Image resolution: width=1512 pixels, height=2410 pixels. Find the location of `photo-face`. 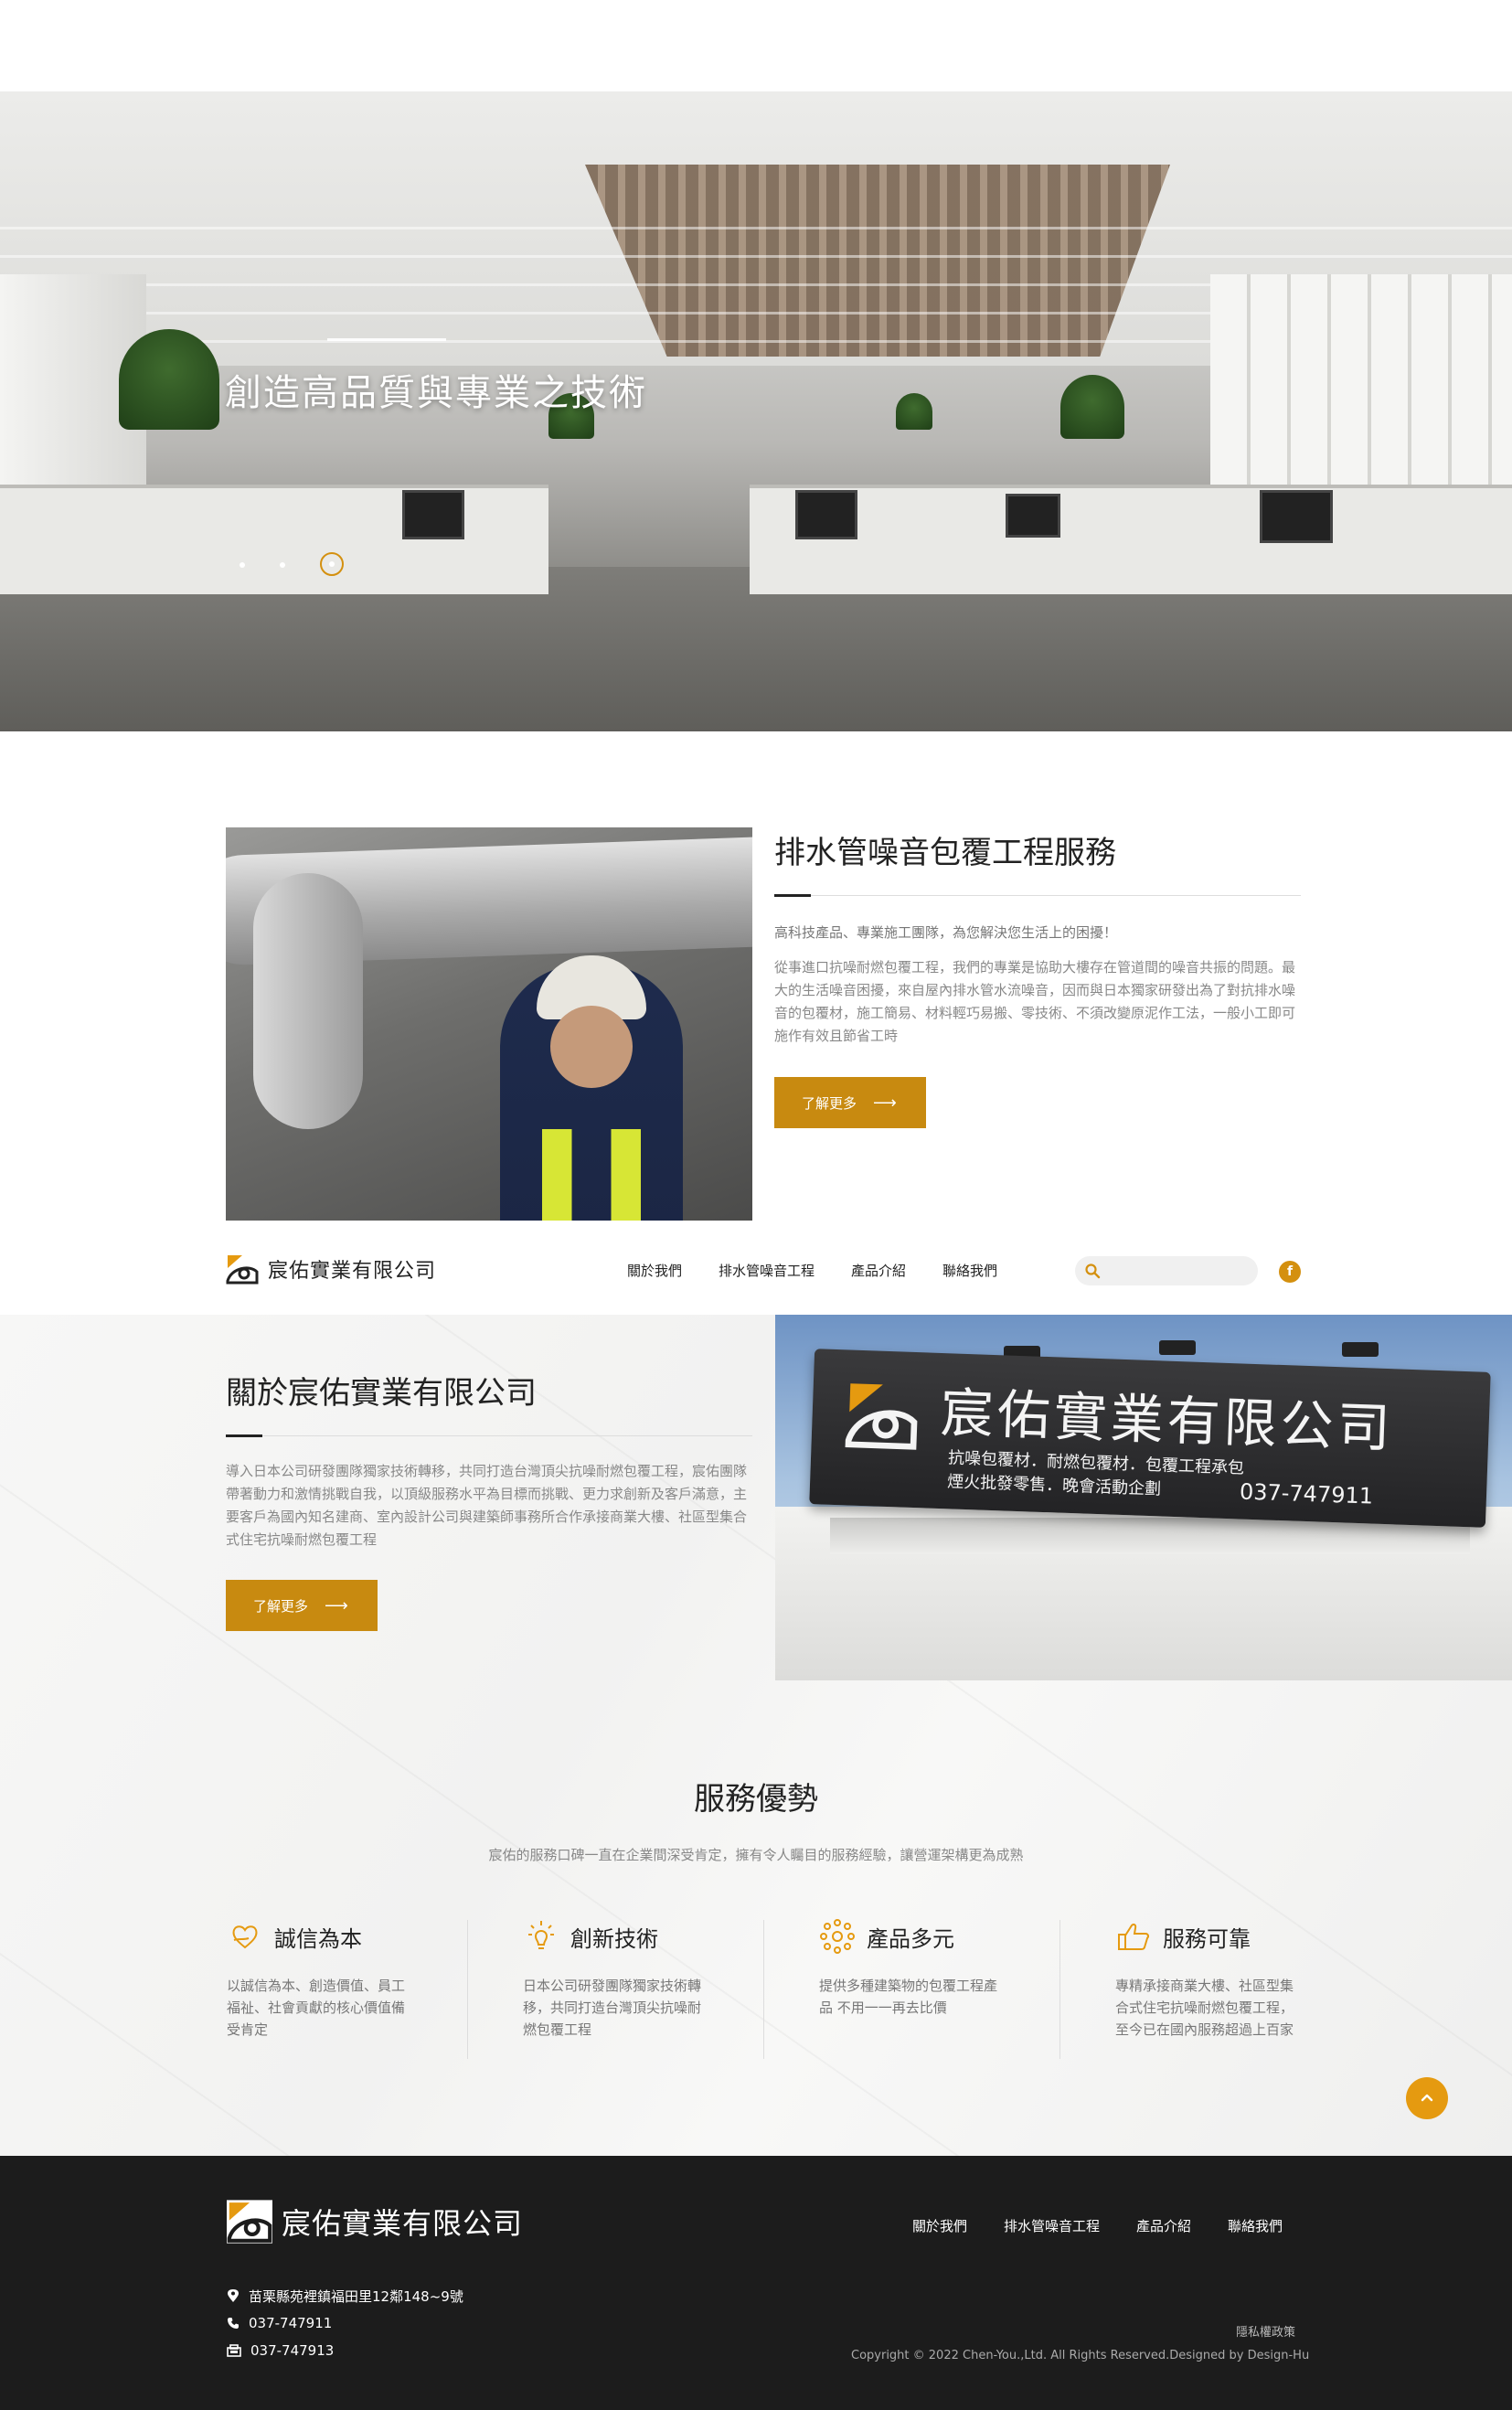

photo-face is located at coordinates (591, 1047).